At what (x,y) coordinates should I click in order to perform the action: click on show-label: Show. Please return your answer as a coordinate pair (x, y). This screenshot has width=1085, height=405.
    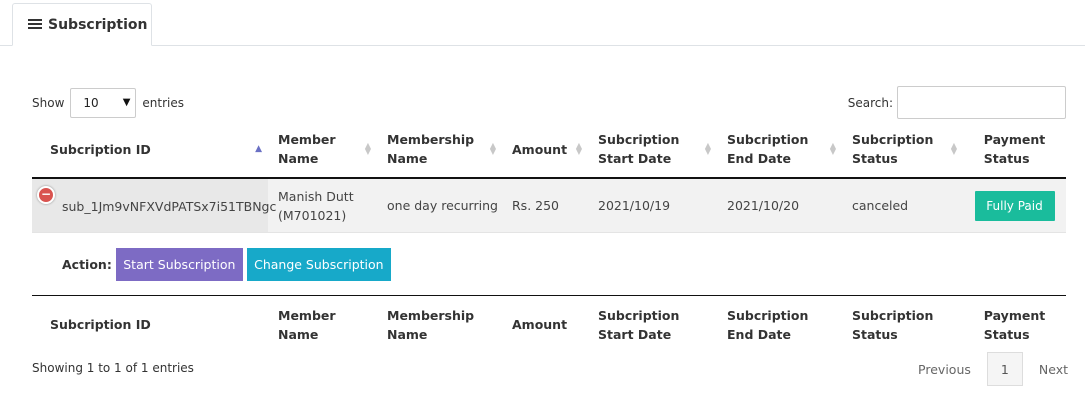
    Looking at the image, I should click on (48, 103).